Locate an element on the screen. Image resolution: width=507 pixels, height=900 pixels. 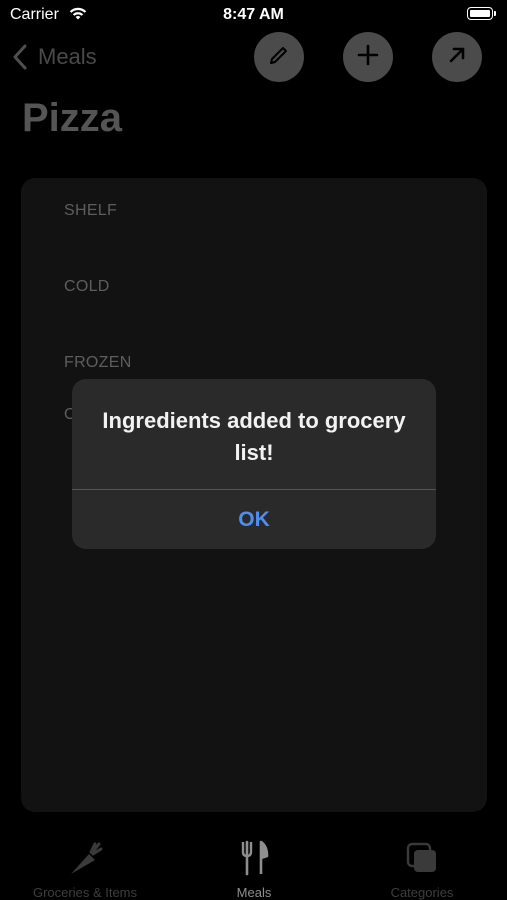
pencil-icon is located at coordinates (279, 57).